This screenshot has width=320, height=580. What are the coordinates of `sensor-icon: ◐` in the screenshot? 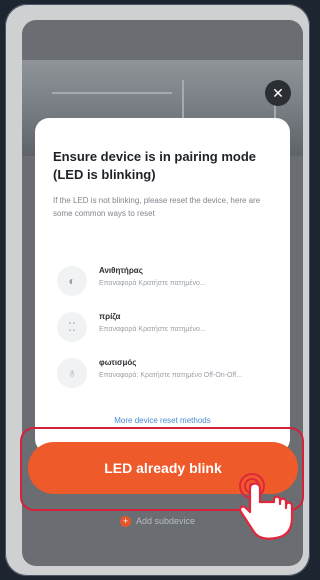 It's located at (72, 281).